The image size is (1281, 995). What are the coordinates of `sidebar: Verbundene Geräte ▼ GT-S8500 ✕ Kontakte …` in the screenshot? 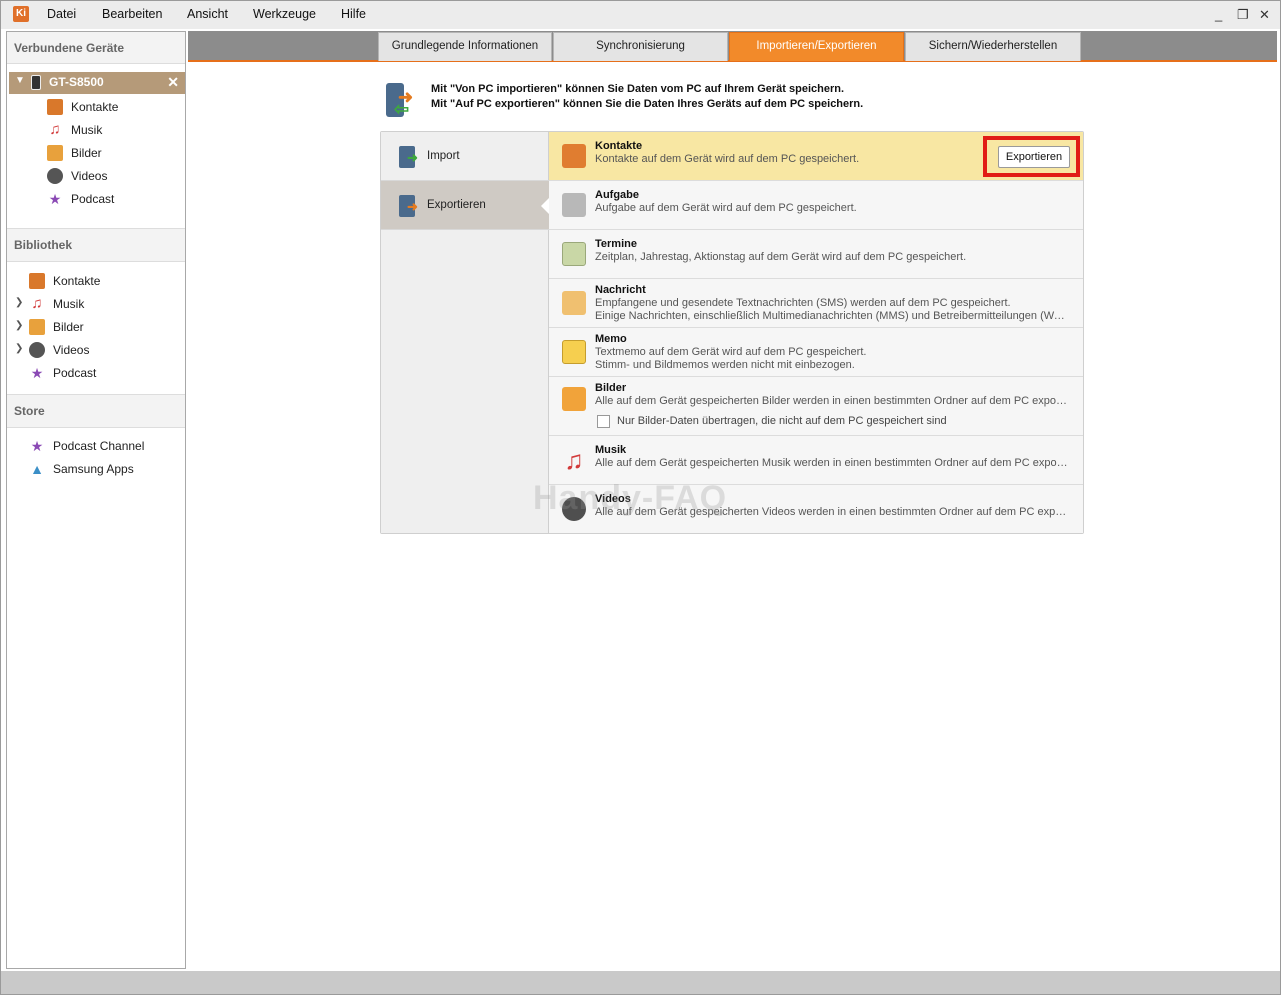 It's located at (96, 500).